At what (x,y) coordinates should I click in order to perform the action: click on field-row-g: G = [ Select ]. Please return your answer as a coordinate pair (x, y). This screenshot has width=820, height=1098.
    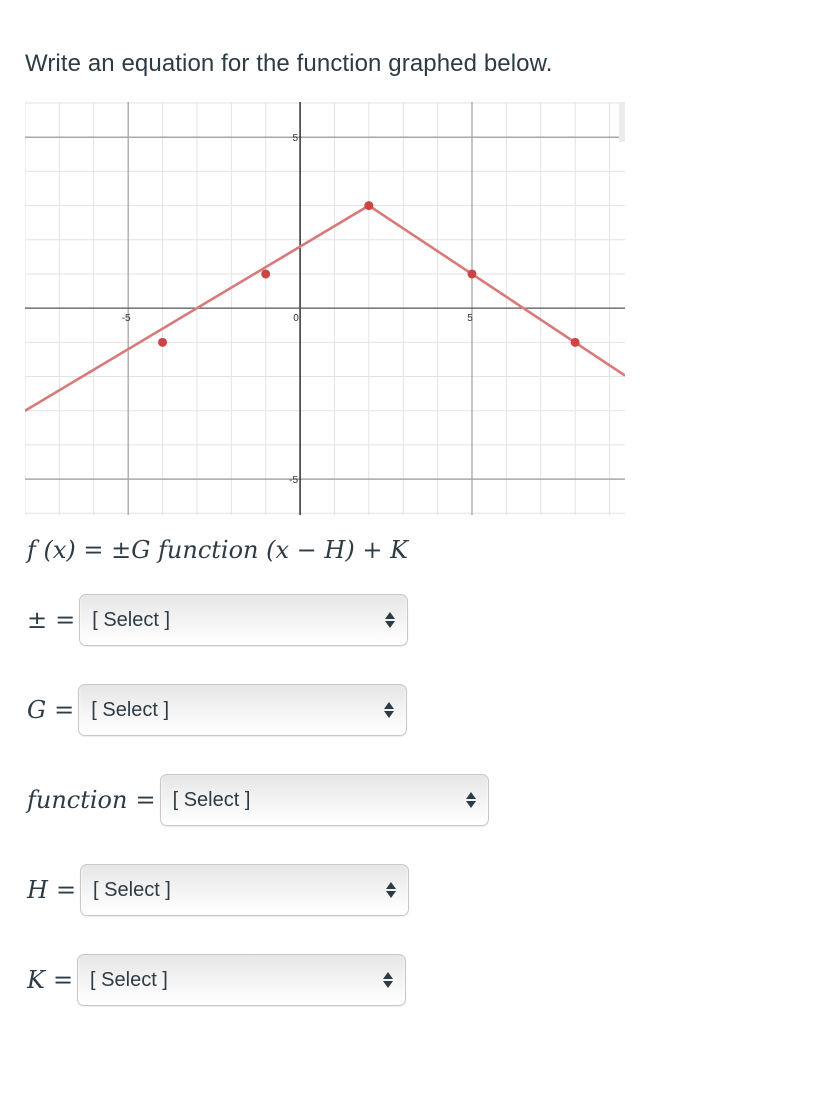
    Looking at the image, I should click on (217, 710).